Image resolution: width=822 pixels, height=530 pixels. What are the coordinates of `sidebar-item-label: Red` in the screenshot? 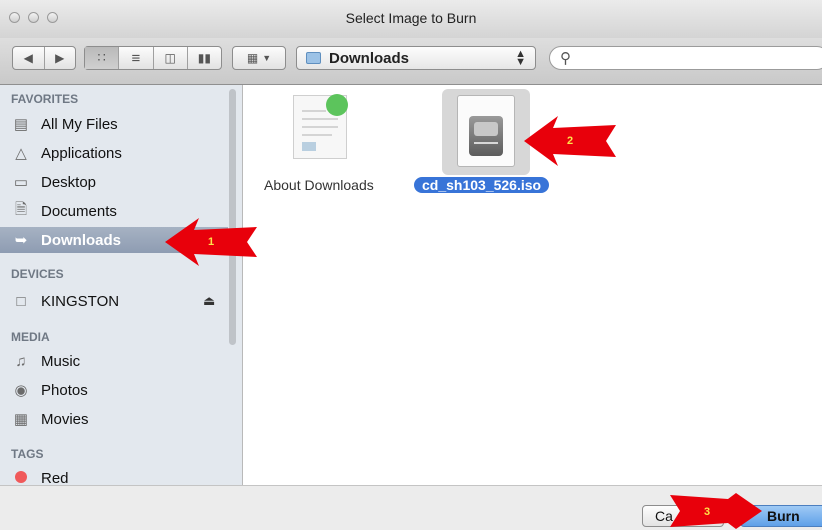 It's located at (55, 478).